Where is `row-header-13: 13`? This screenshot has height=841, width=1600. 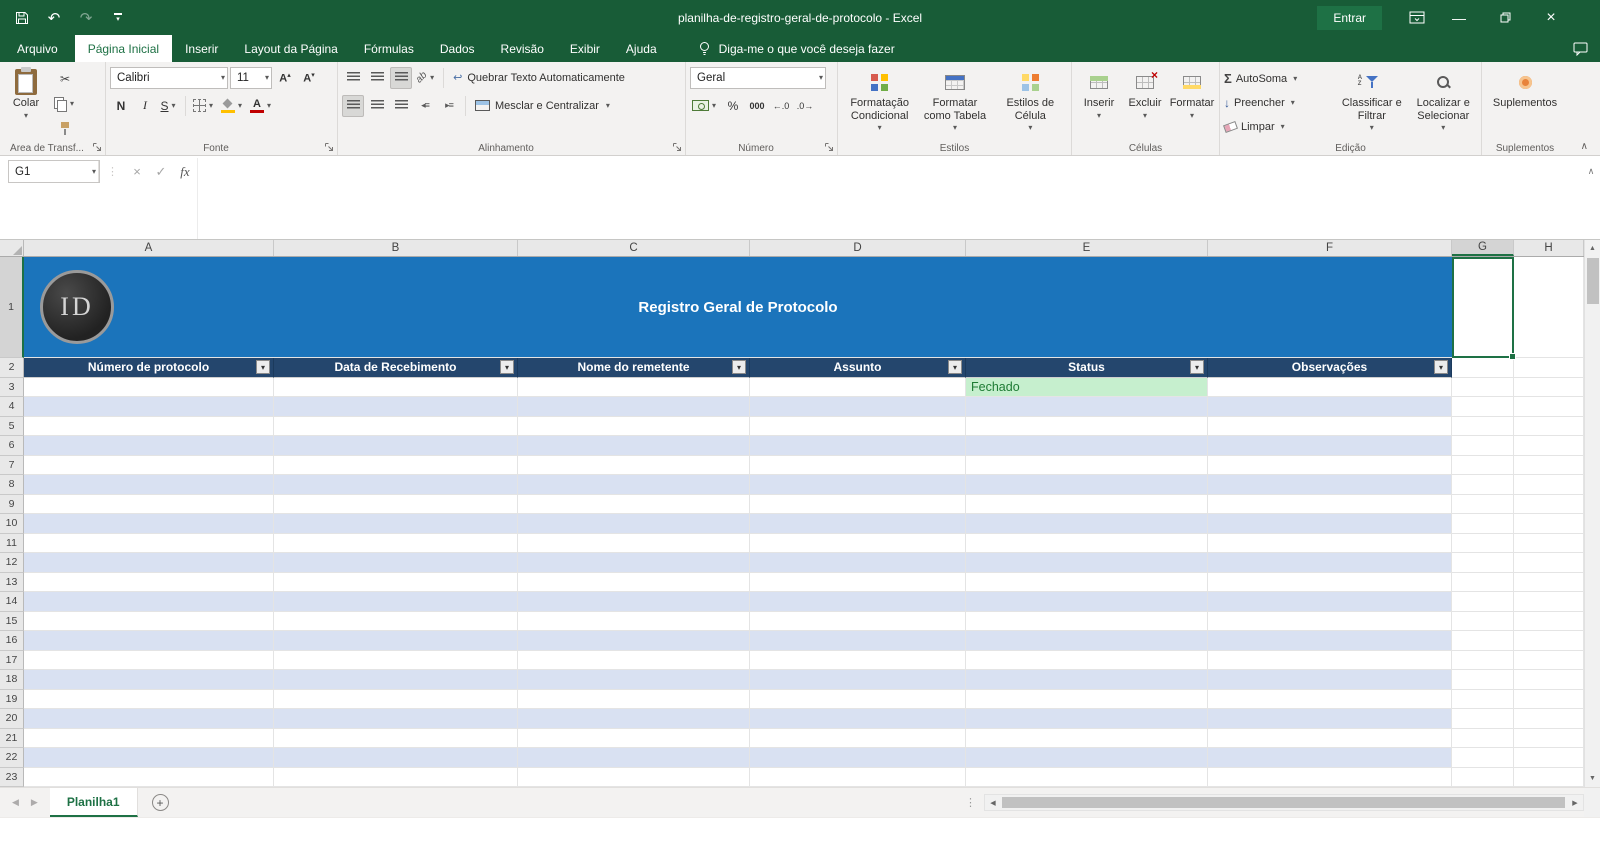 row-header-13: 13 is located at coordinates (12, 582).